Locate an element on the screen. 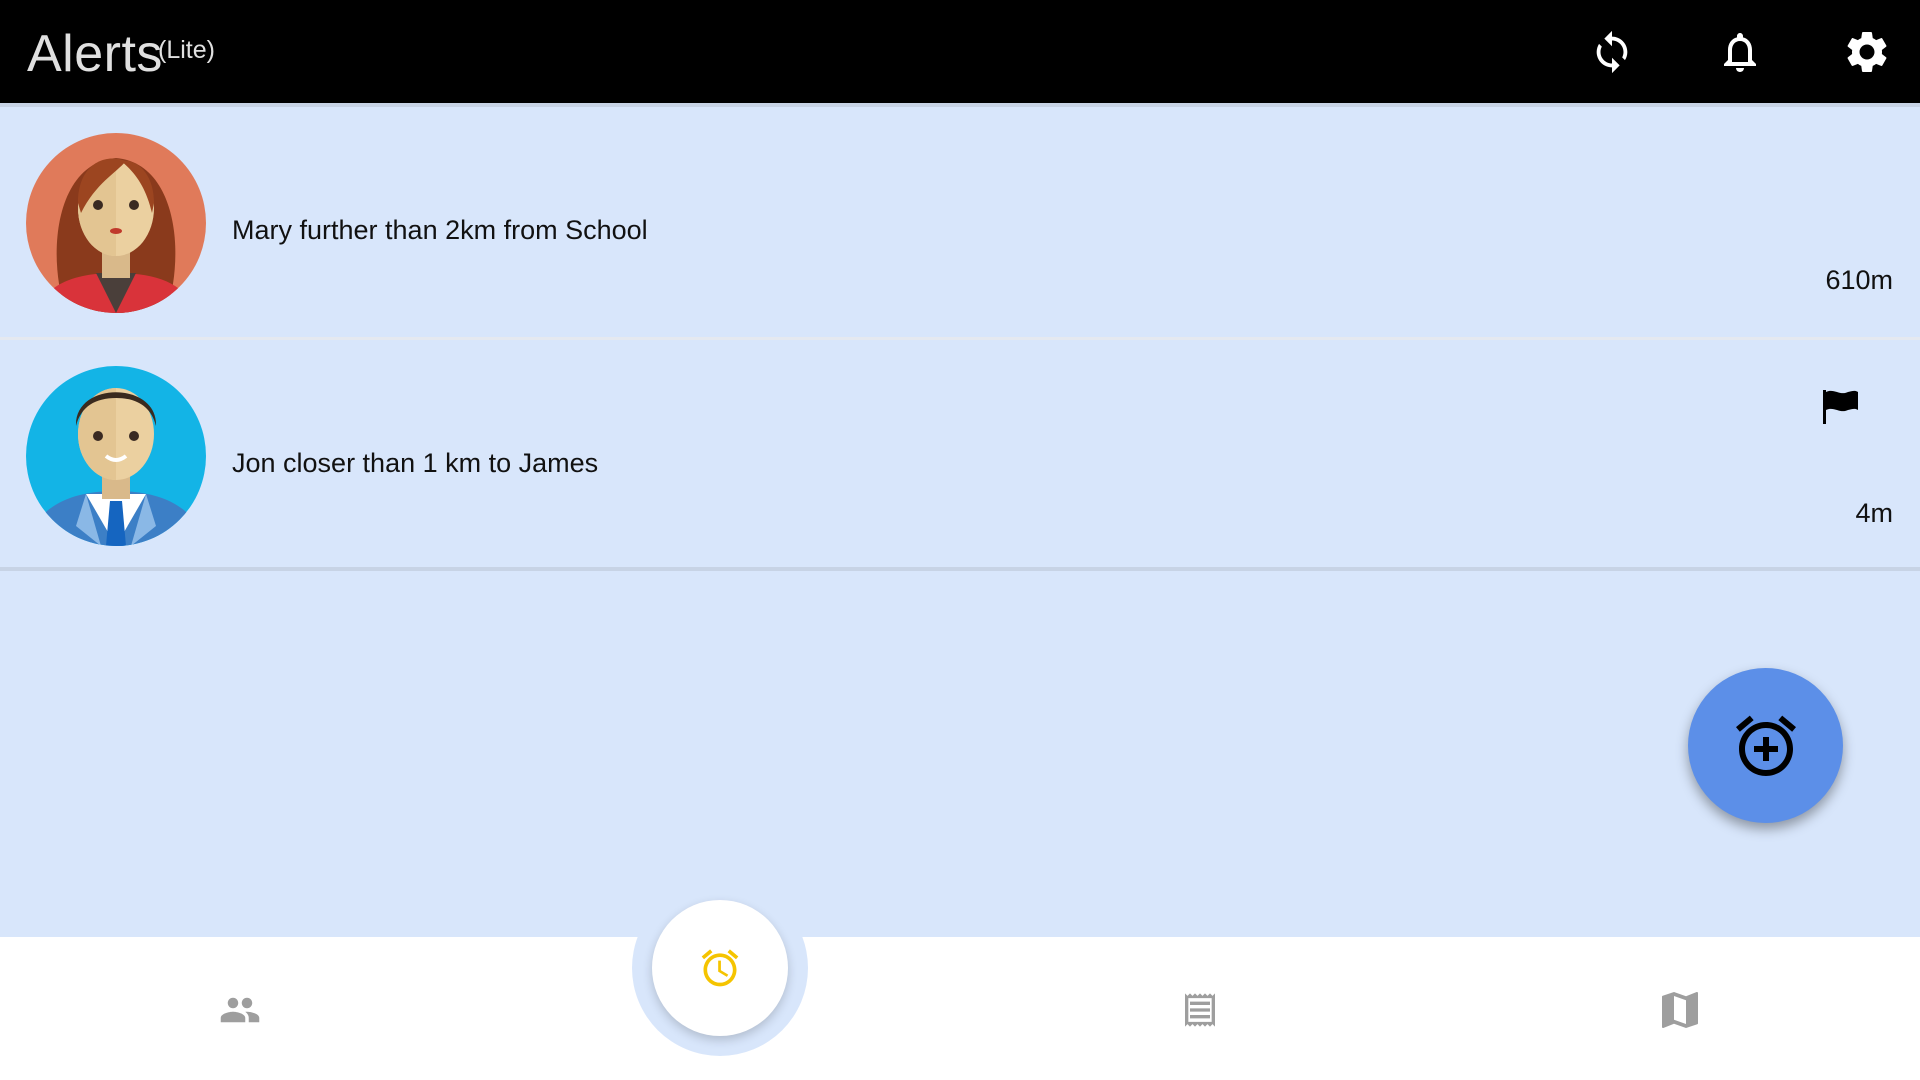 The width and height of the screenshot is (1920, 1080). people-icon is located at coordinates (240, 1010).